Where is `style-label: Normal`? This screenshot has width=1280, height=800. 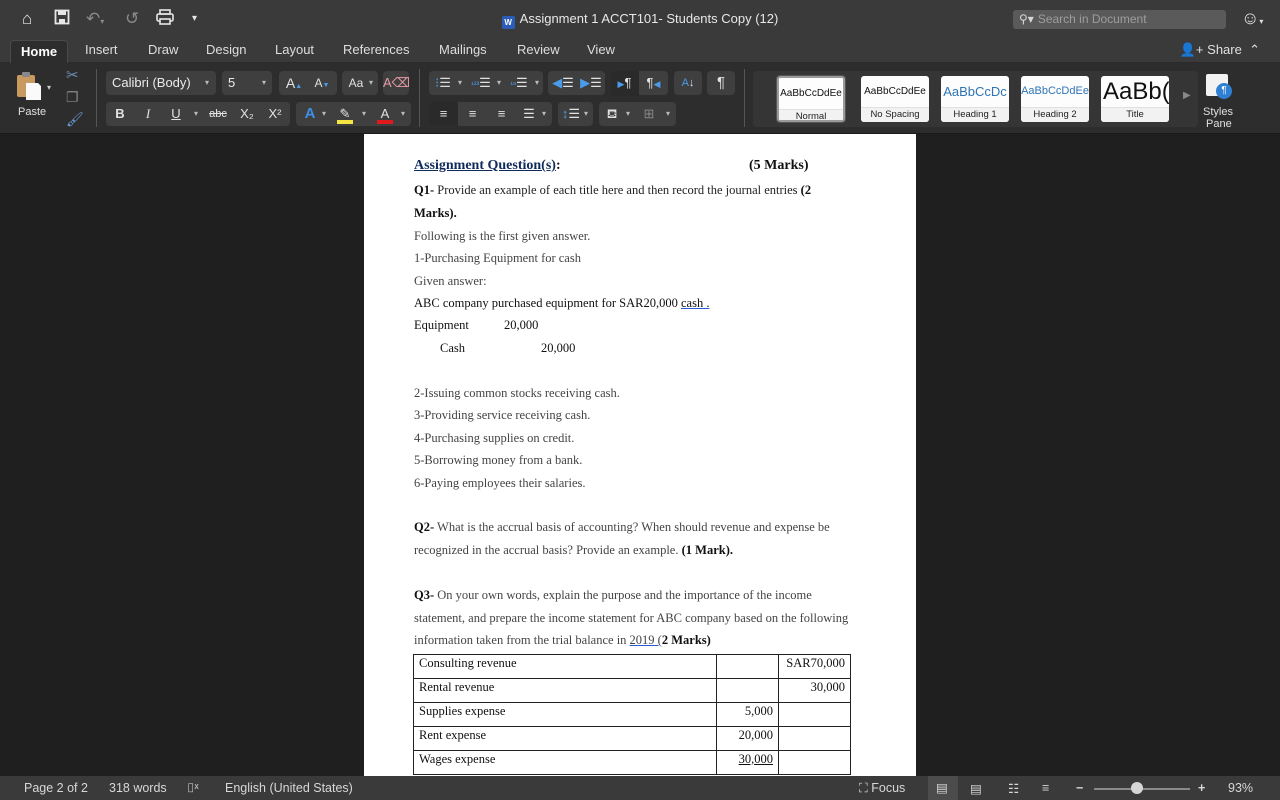
style-label: Normal is located at coordinates (811, 114).